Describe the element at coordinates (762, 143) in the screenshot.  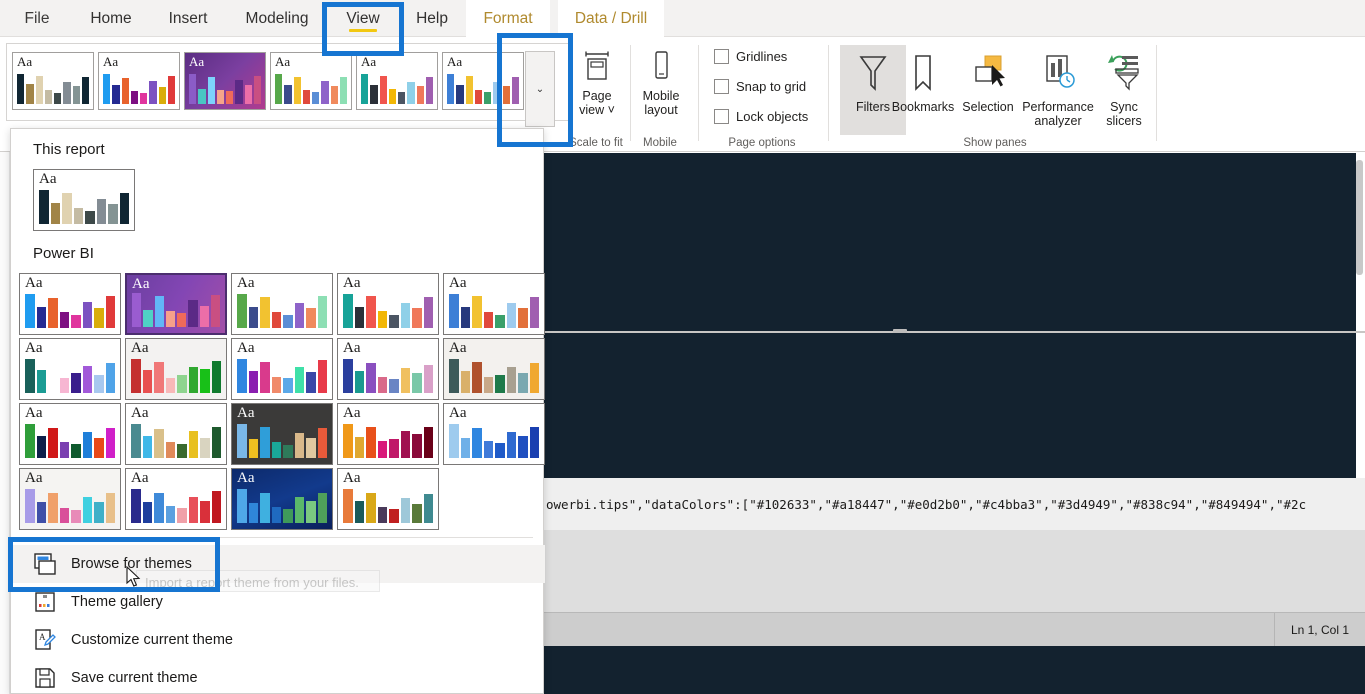
I see `page-options-group-label: Page options` at that location.